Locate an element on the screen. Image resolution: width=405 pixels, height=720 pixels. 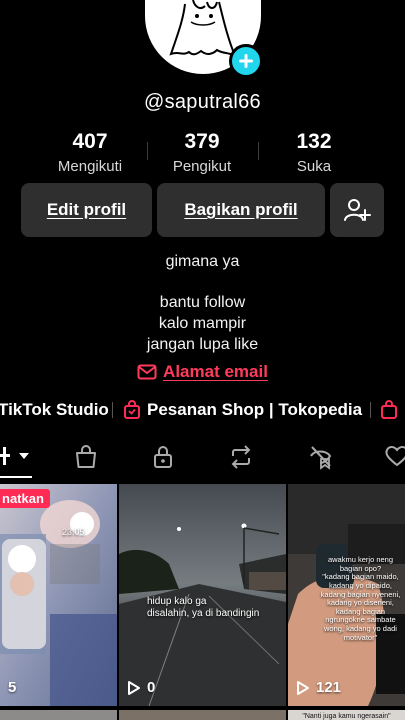
shop-link-partial is located at coordinates (389, 410).